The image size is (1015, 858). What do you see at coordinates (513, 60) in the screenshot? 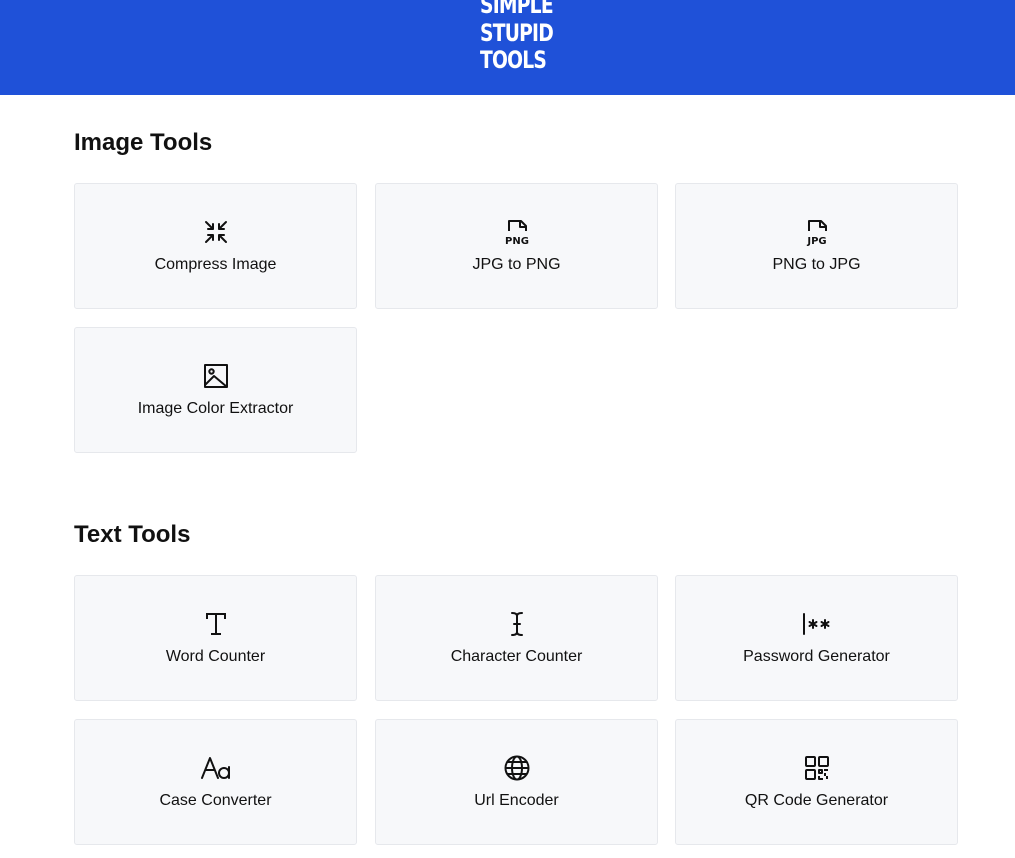
I see `logo-line-3: TOOLS` at bounding box center [513, 60].